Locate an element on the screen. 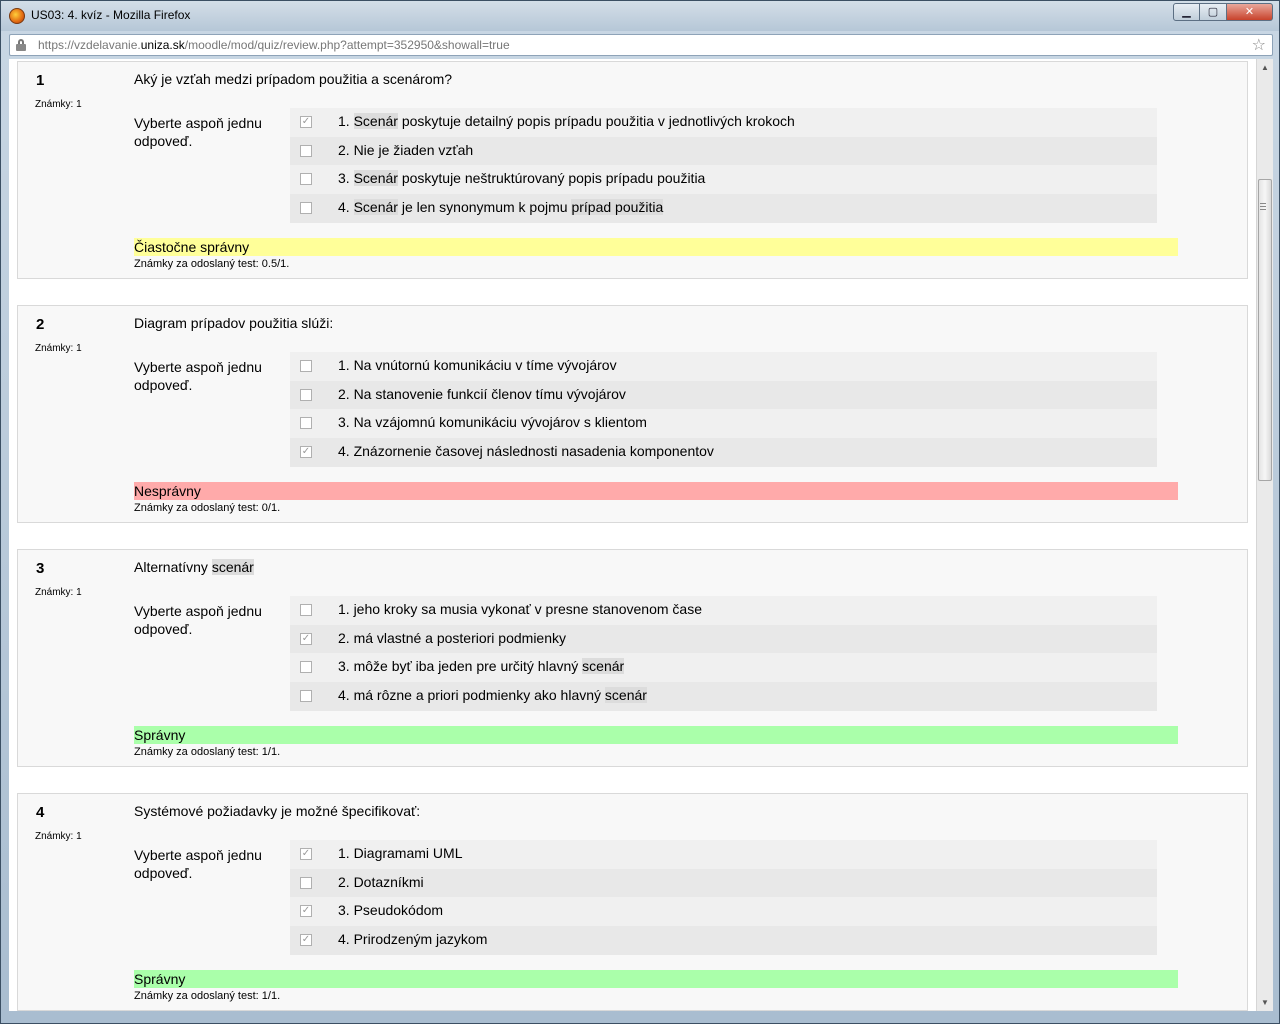 The height and width of the screenshot is (1024, 1280). answer-text-part: je len synonymum k pojmu is located at coordinates (484, 207).